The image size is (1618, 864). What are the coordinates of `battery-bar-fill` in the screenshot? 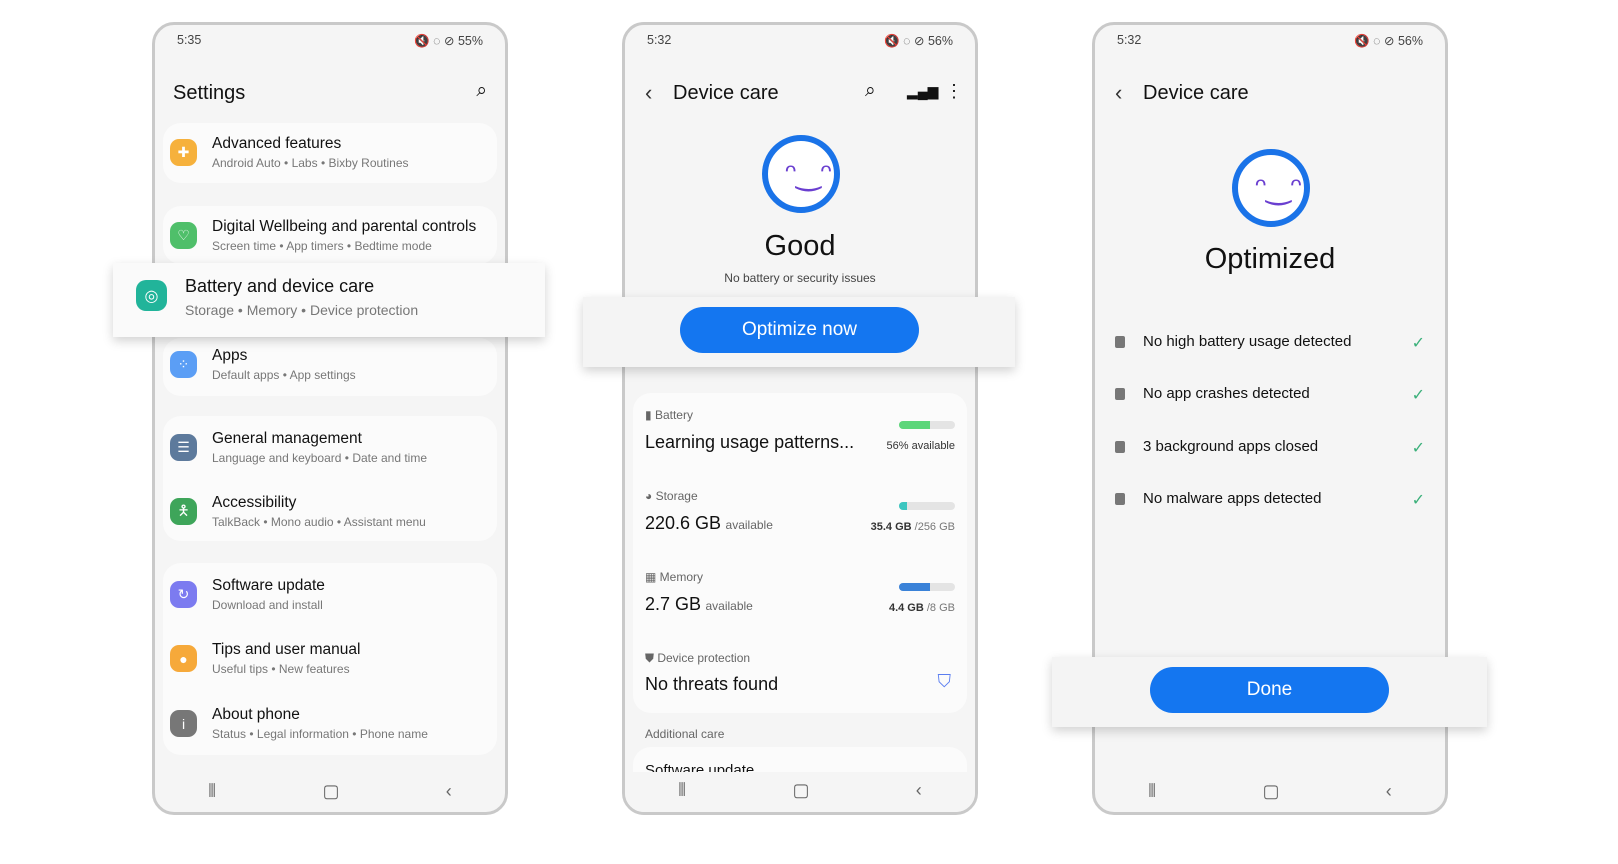 It's located at (915, 425).